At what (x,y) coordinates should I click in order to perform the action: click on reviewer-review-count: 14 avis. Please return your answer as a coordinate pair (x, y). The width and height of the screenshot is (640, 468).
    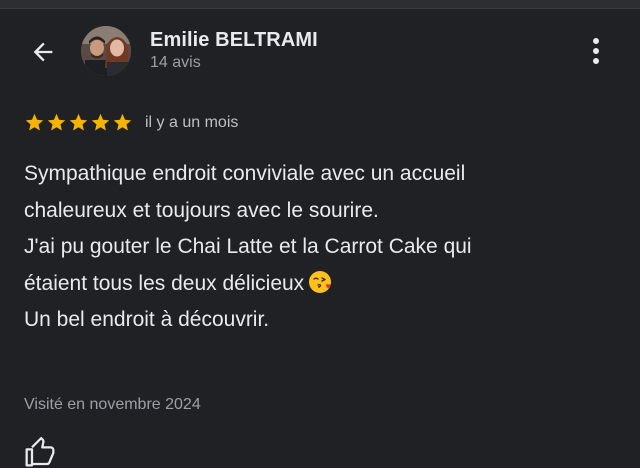
    Looking at the image, I should click on (175, 62).